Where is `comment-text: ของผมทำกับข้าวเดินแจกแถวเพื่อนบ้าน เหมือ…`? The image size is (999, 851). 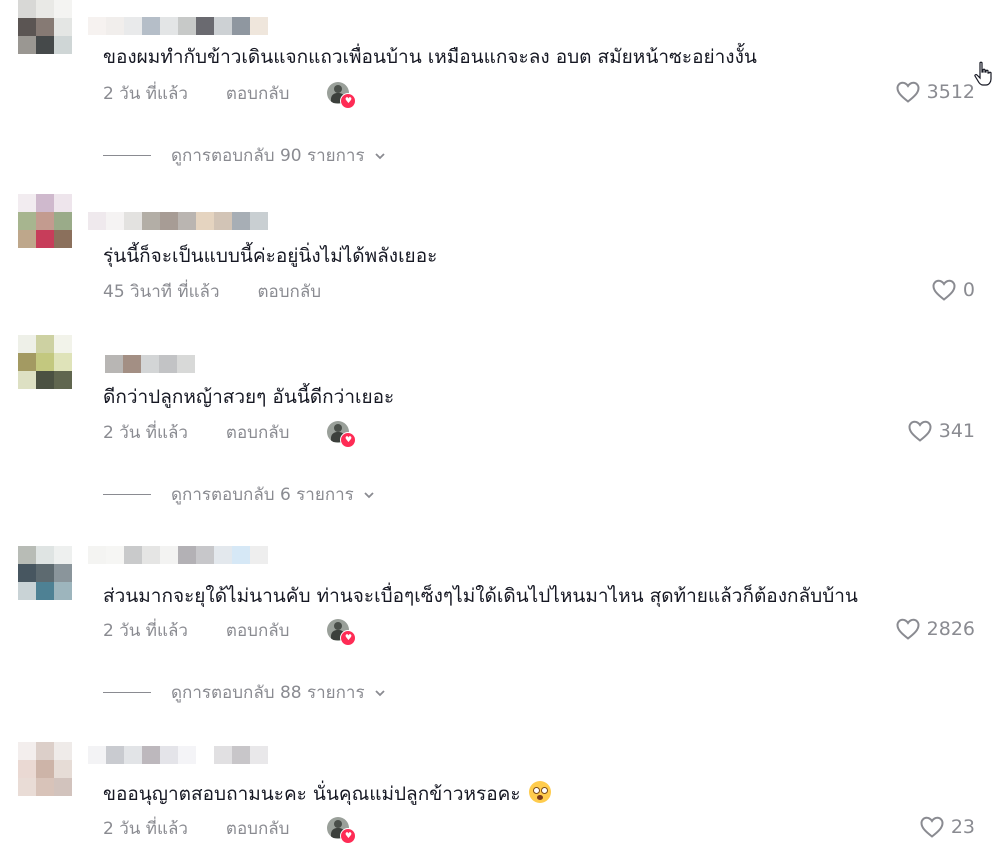 comment-text: ของผมทำกับข้าวเดินแจกแถวเพื่อนบ้าน เหมือ… is located at coordinates (430, 57).